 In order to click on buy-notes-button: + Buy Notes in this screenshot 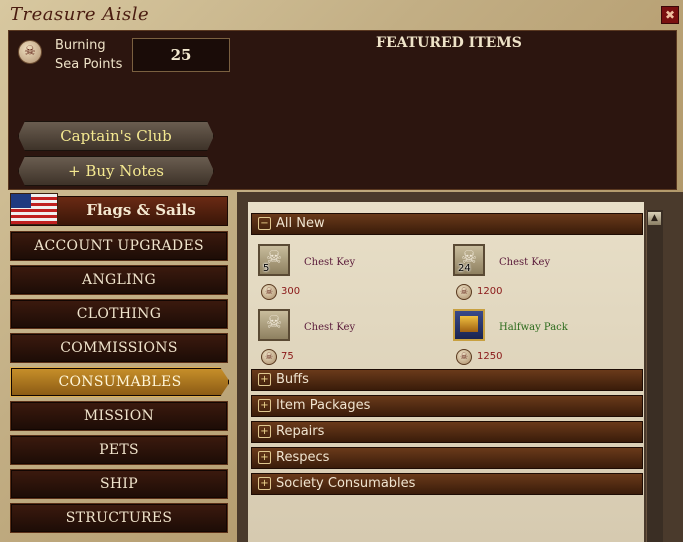, I will do `click(116, 171)`.